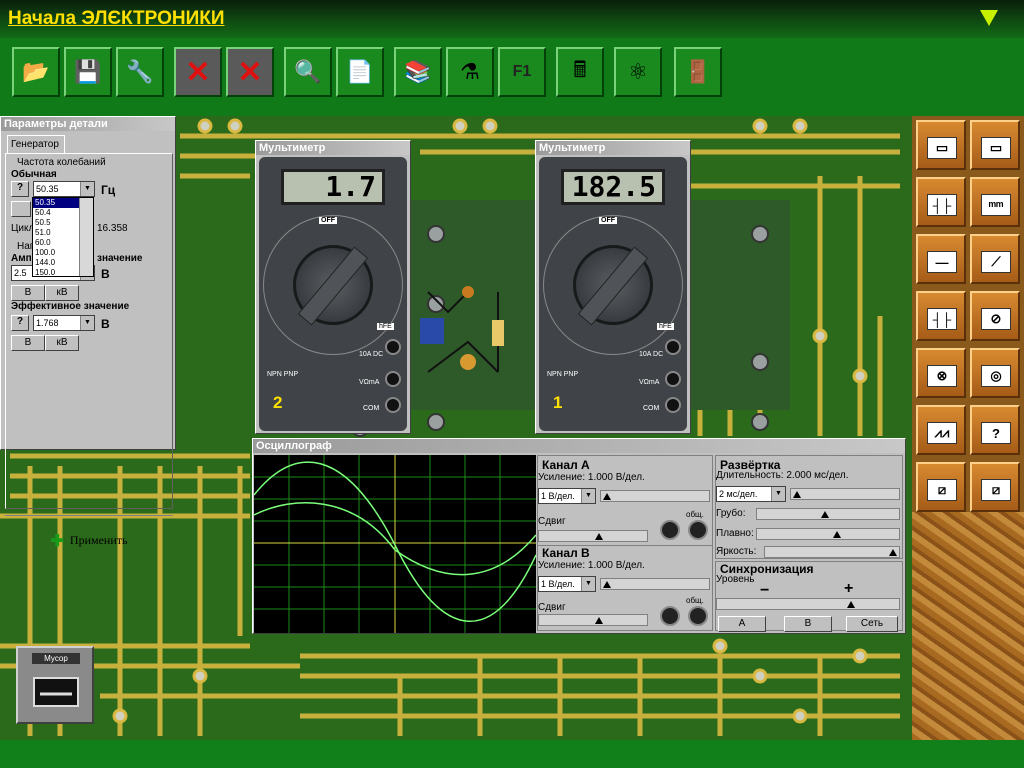  What do you see at coordinates (808, 604) in the screenshot?
I see `sync-level-slider` at bounding box center [808, 604].